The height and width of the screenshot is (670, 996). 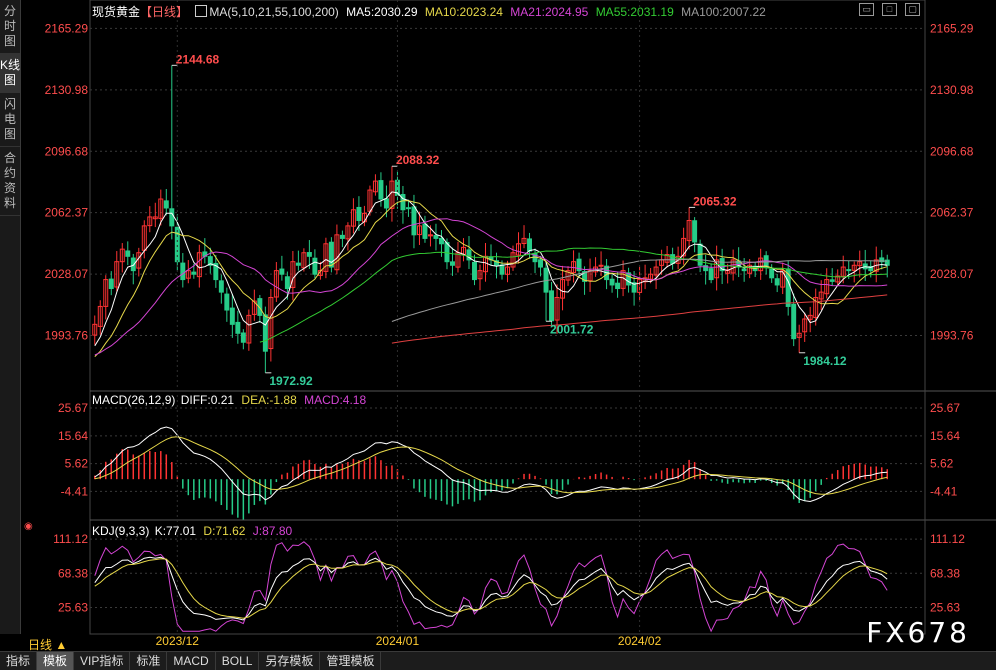 I want to click on macd-tick-left: 25.67, so click(x=73, y=408).